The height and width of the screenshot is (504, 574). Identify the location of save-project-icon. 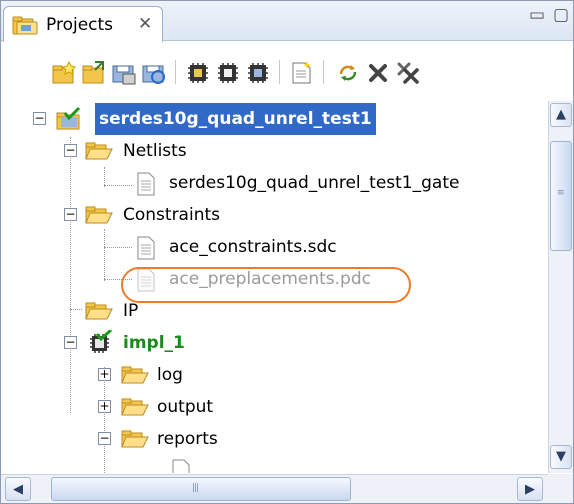
(124, 73).